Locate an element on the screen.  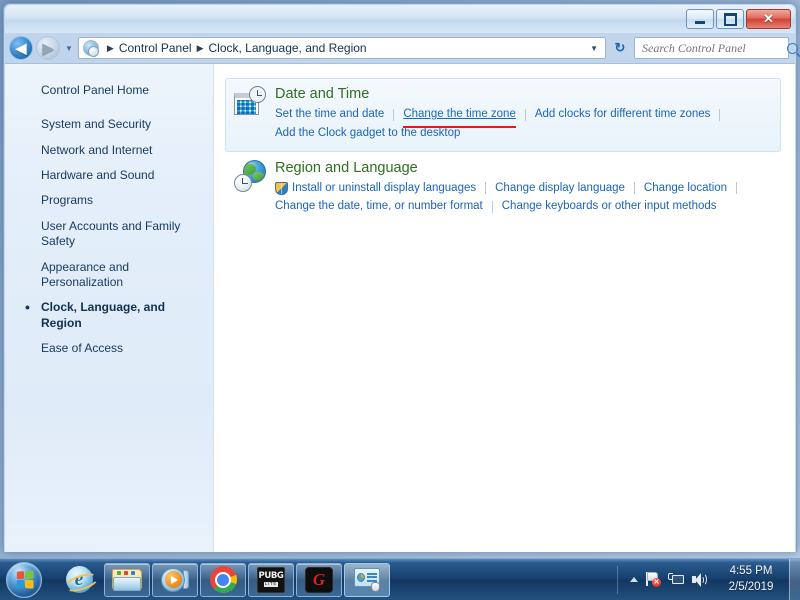
back-button: ◀ is located at coordinates (21, 48).